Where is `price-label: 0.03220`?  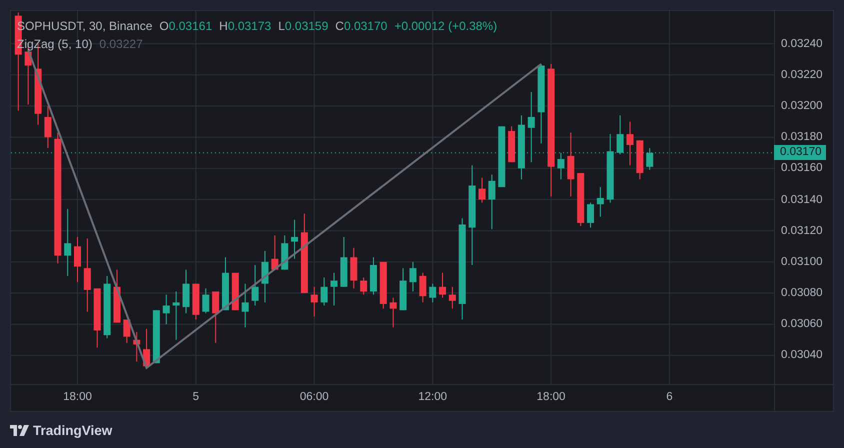
price-label: 0.03220 is located at coordinates (802, 75).